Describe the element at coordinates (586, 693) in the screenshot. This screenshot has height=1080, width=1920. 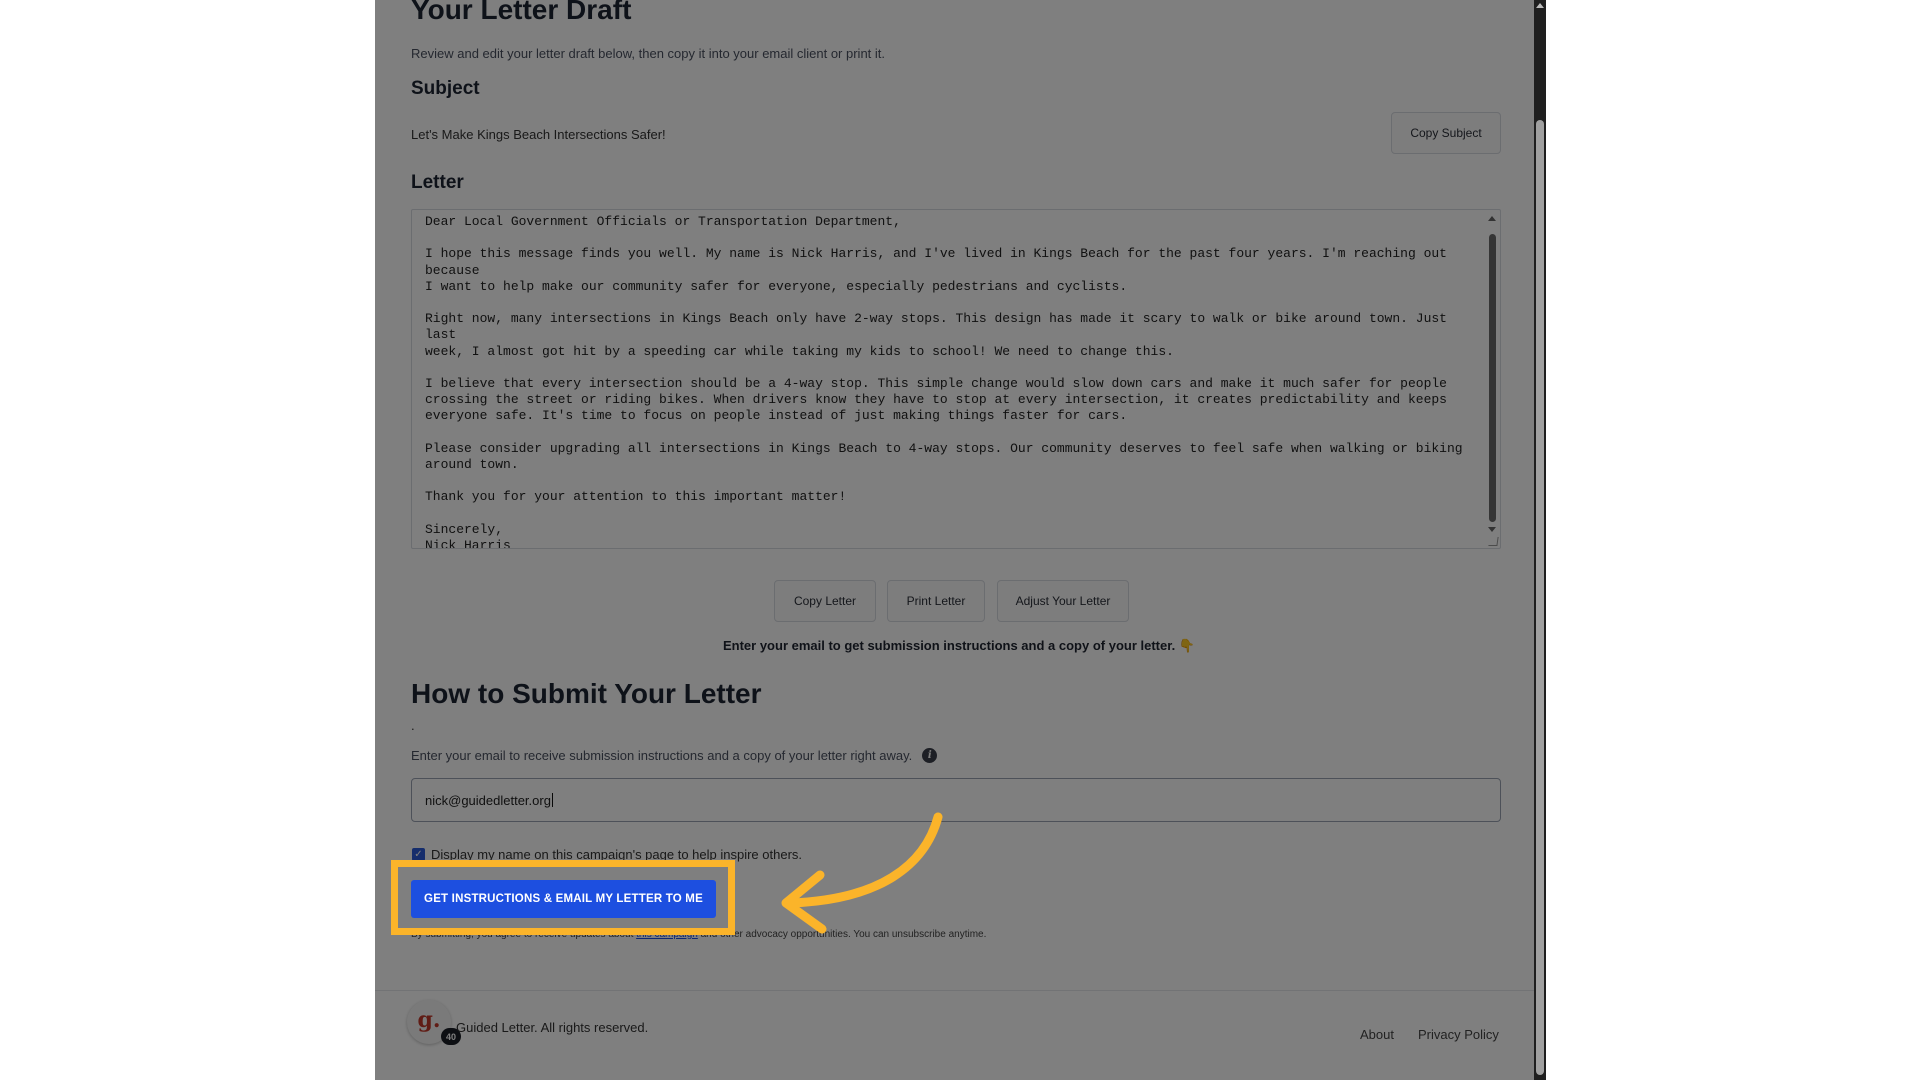
I see `submit-heading: How to Submit Your Letter` at that location.